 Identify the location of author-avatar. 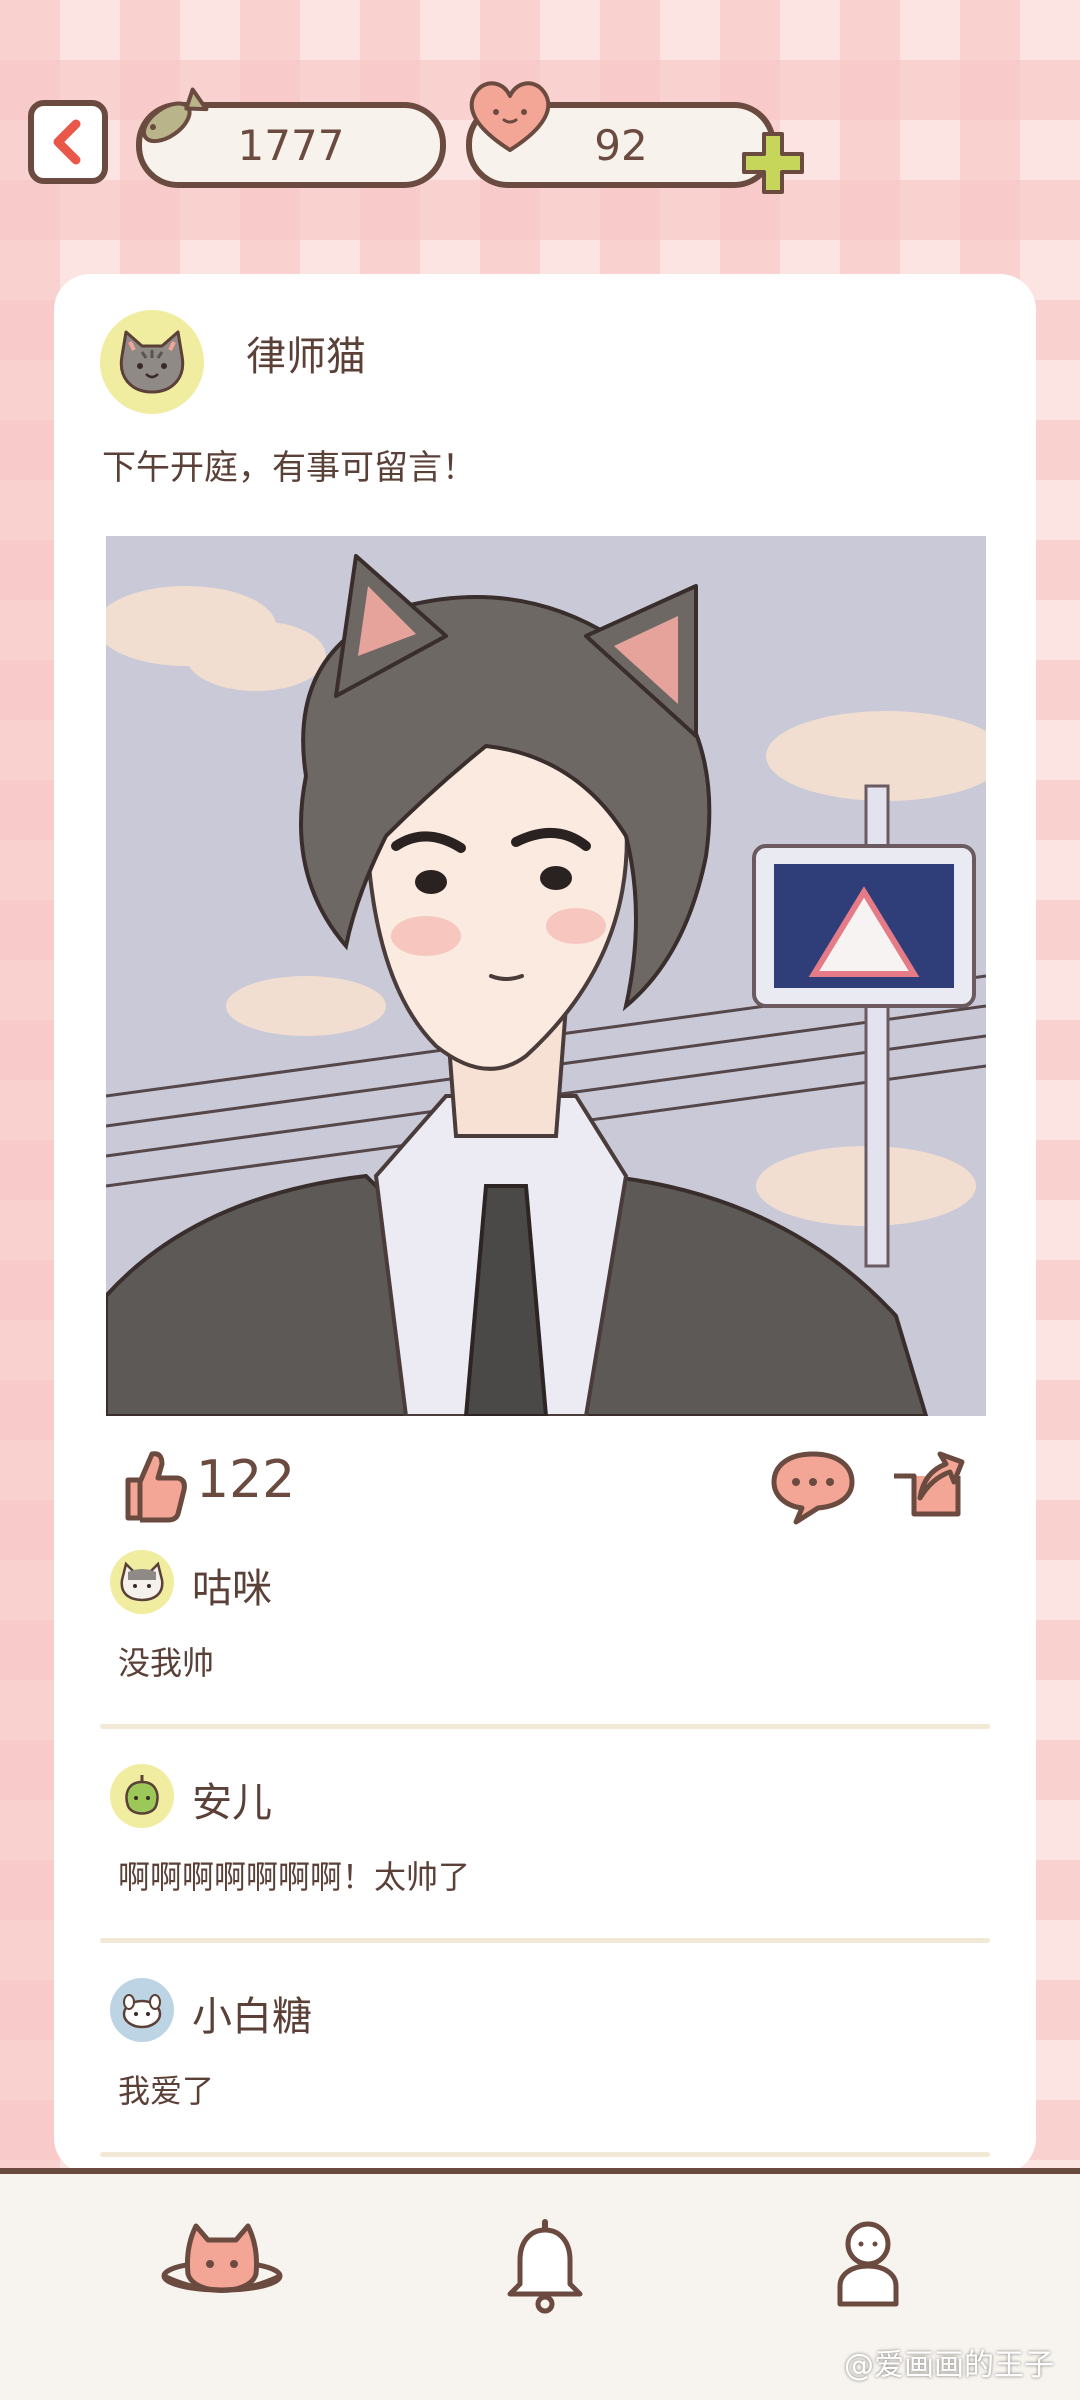
(152, 362).